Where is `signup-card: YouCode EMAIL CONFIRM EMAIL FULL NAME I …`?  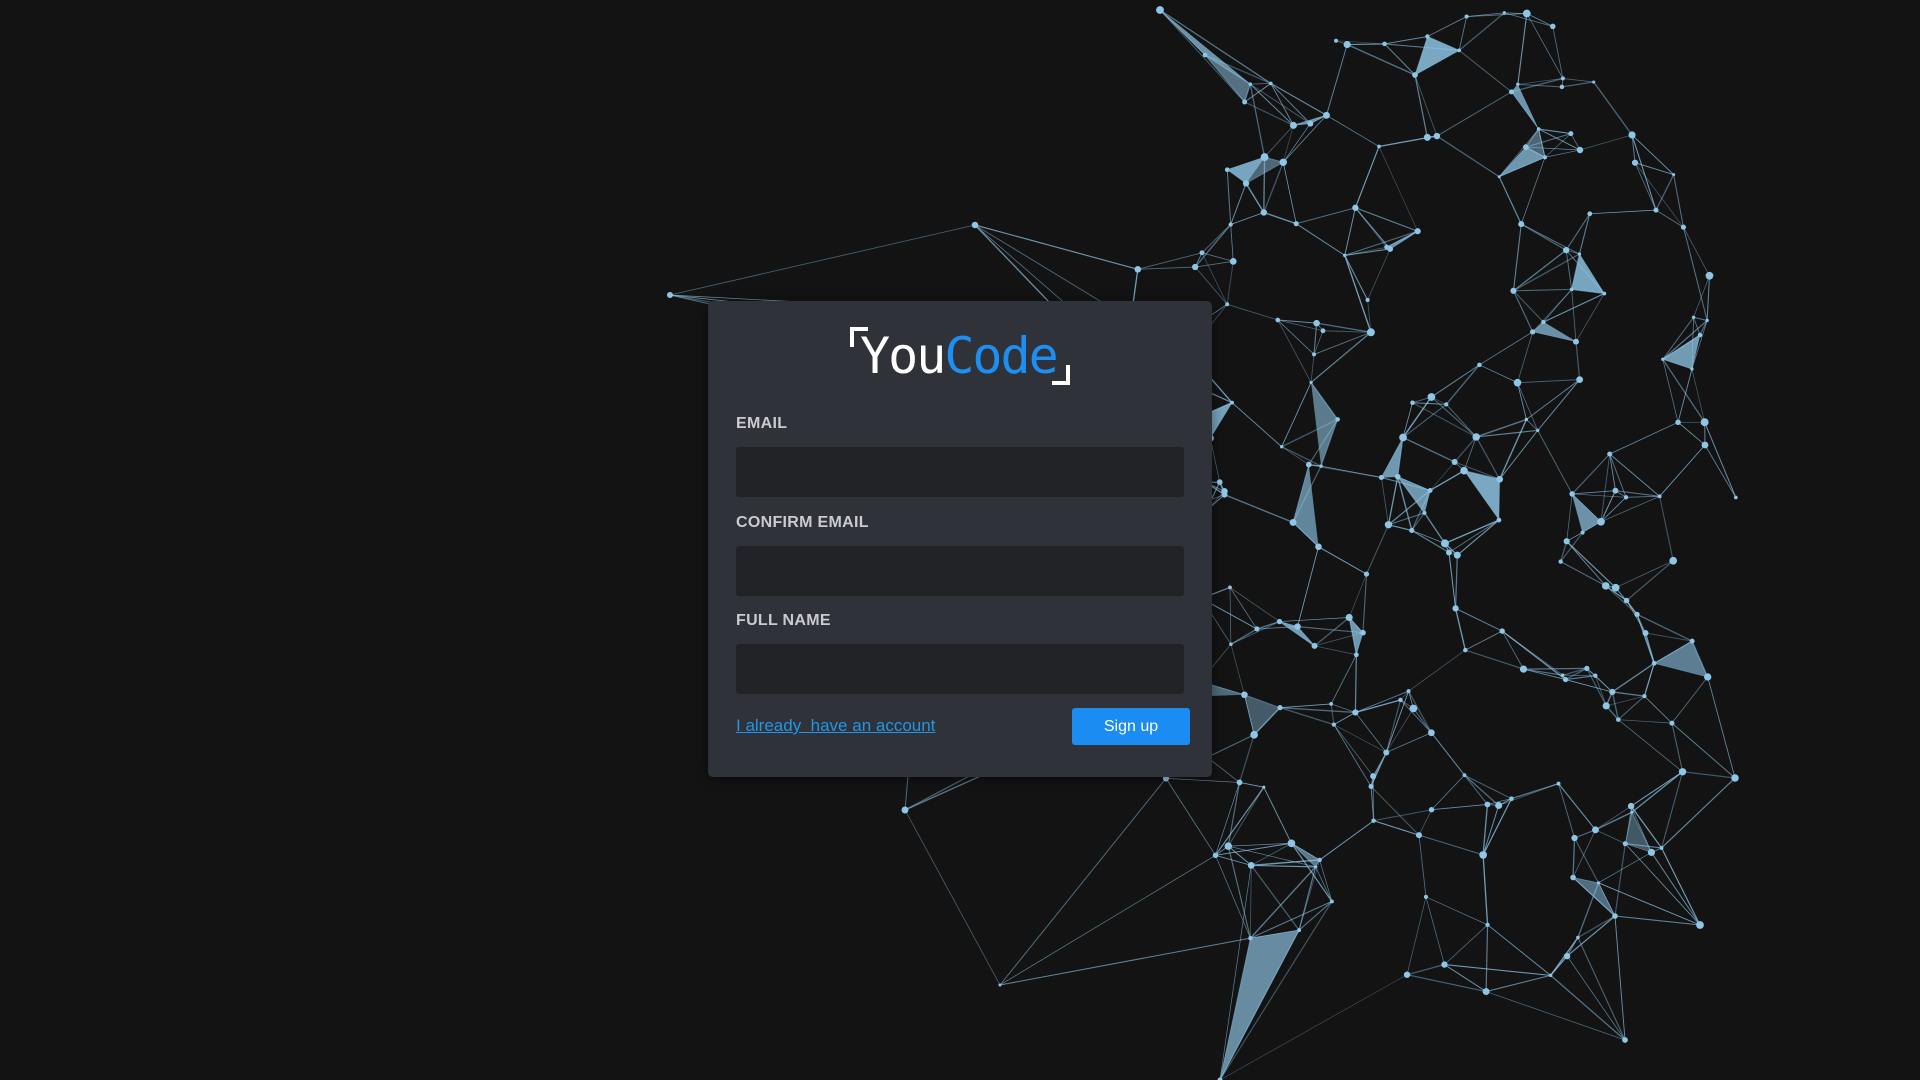 signup-card: YouCode EMAIL CONFIRM EMAIL FULL NAME I … is located at coordinates (960, 539).